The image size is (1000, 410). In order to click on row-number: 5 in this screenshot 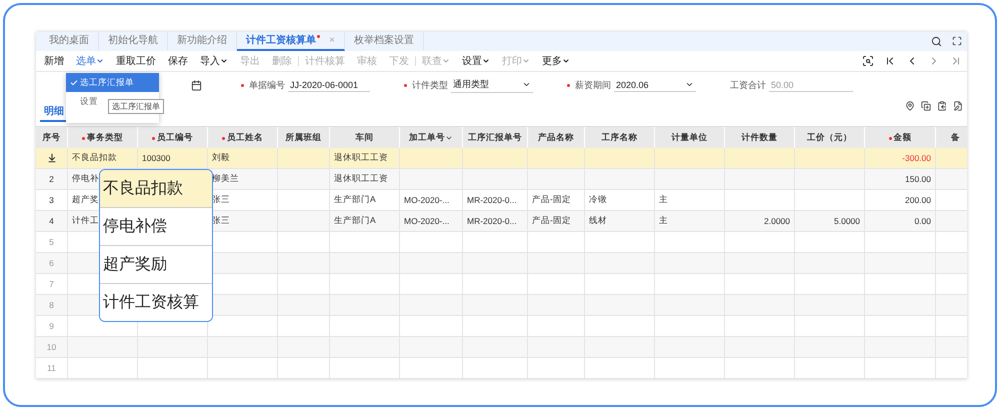, I will do `click(52, 242)`.